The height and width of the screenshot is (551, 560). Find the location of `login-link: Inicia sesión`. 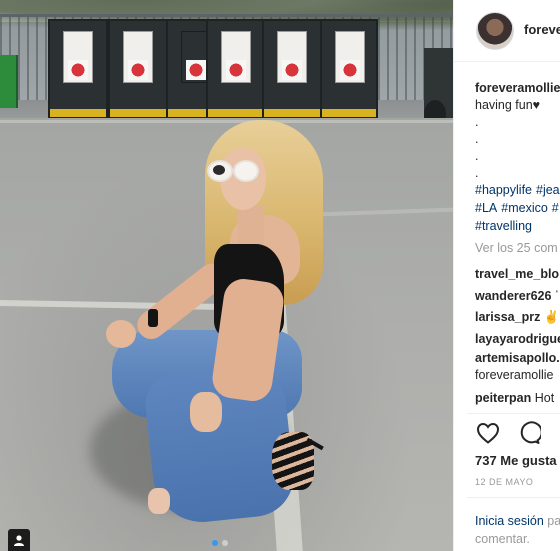

login-link: Inicia sesión is located at coordinates (509, 521).